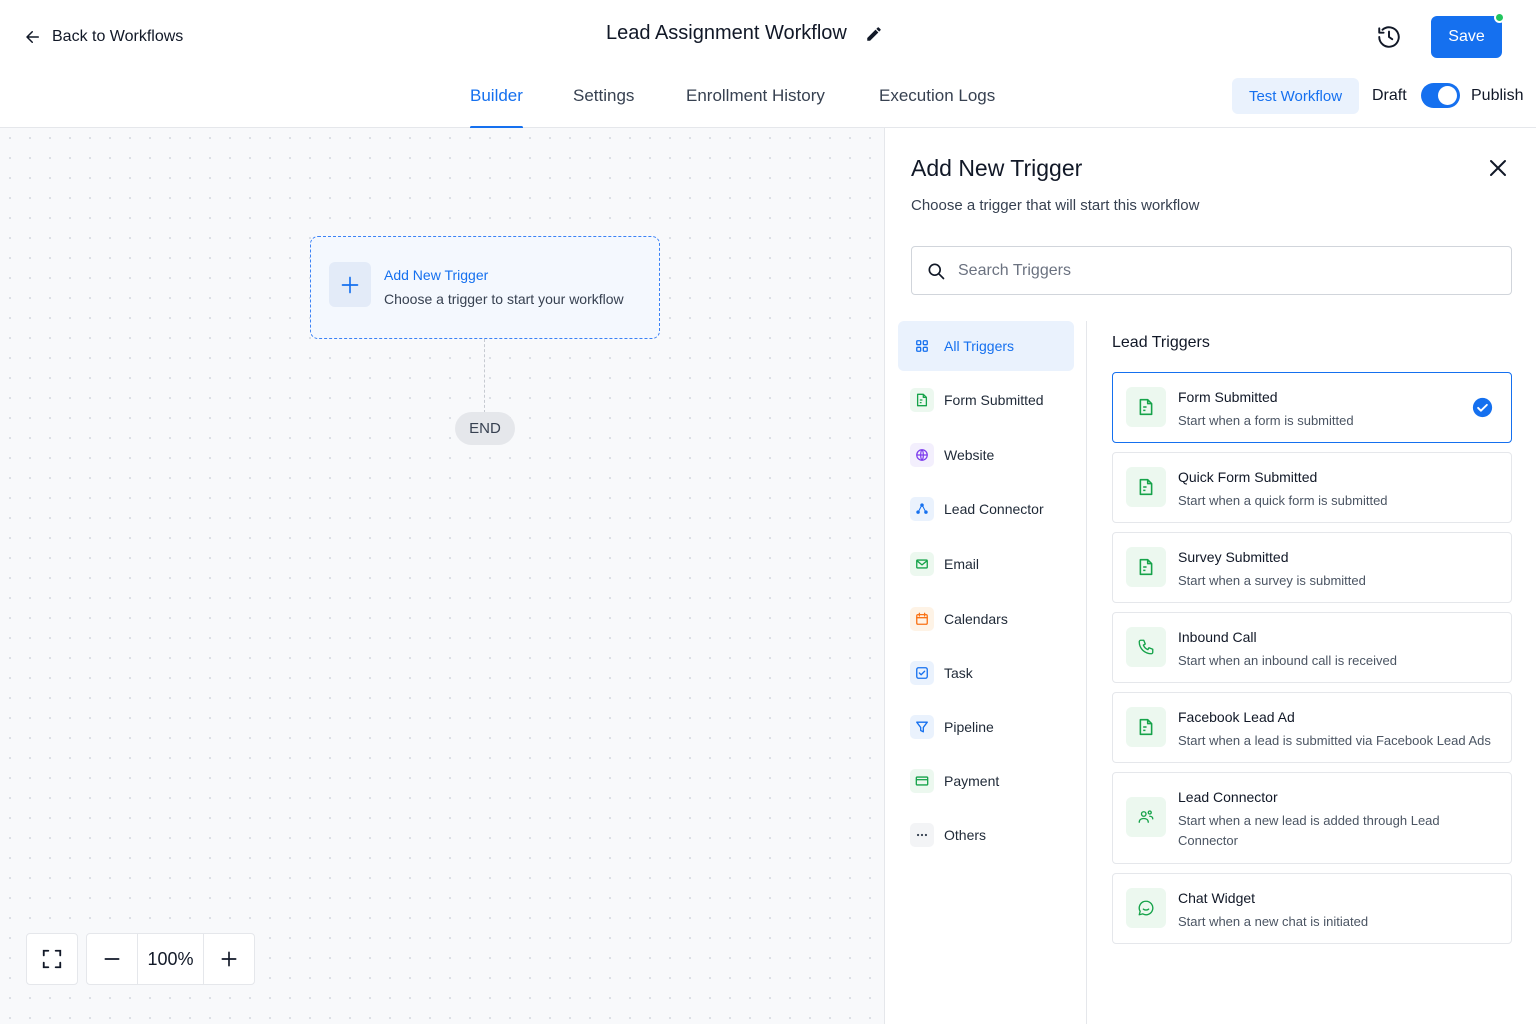 The image size is (1536, 1024). I want to click on fullscreen-icon, so click(52, 959).